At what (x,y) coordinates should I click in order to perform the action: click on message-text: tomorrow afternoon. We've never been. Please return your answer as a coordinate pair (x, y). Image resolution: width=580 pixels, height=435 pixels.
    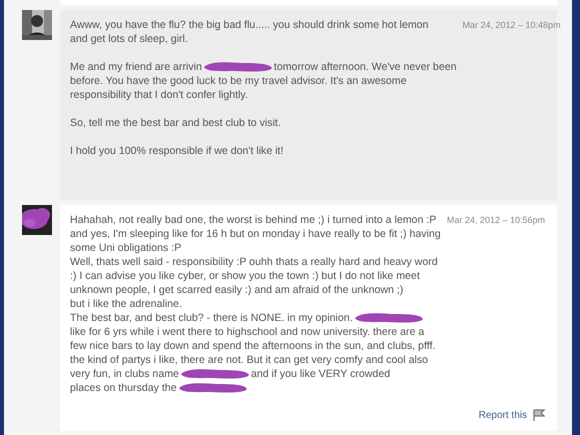
    Looking at the image, I should click on (365, 67).